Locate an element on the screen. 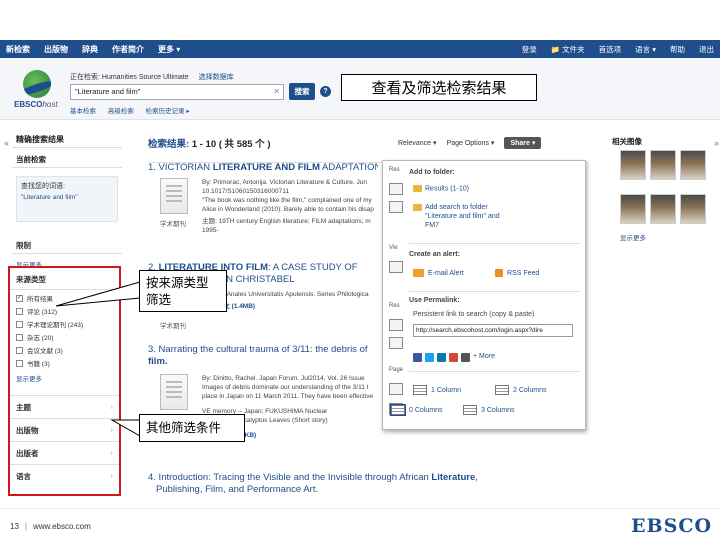  footer-url: www.ebsco.com is located at coordinates (61, 526).